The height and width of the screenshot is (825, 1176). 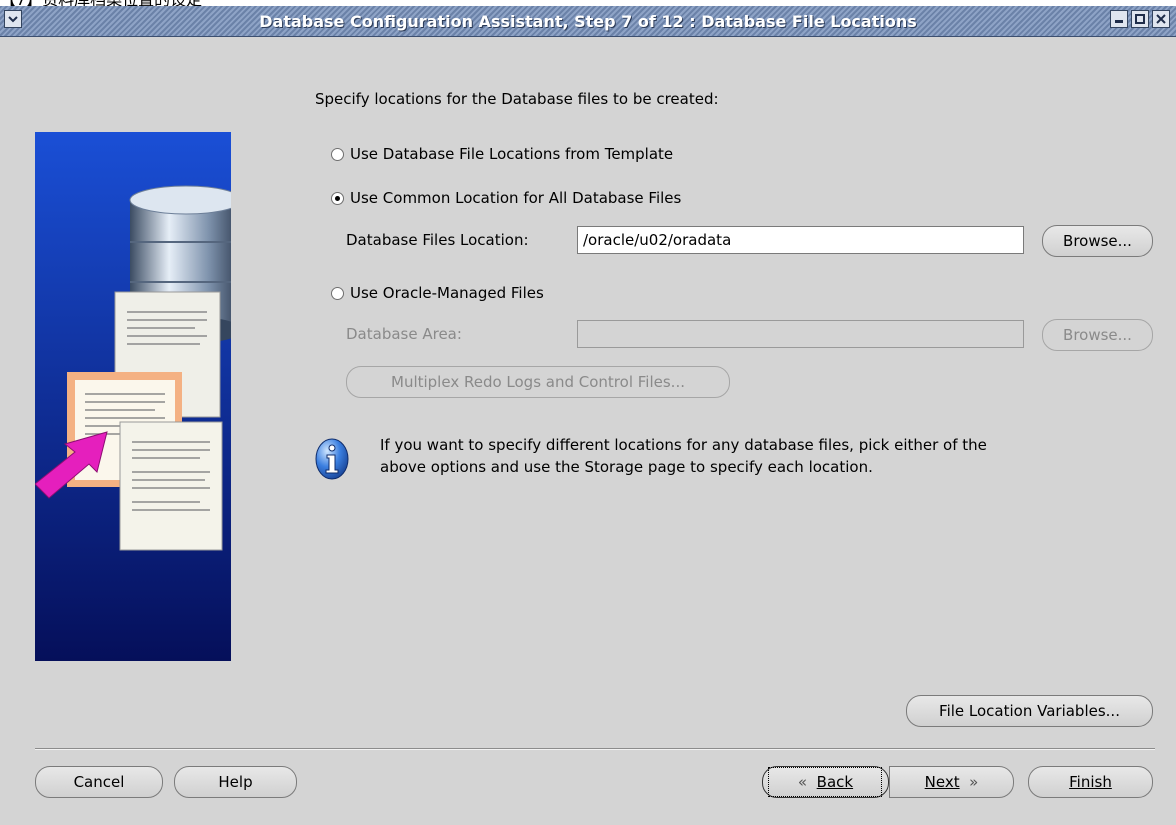 I want to click on cancel-button: Cancel, so click(x=99, y=782).